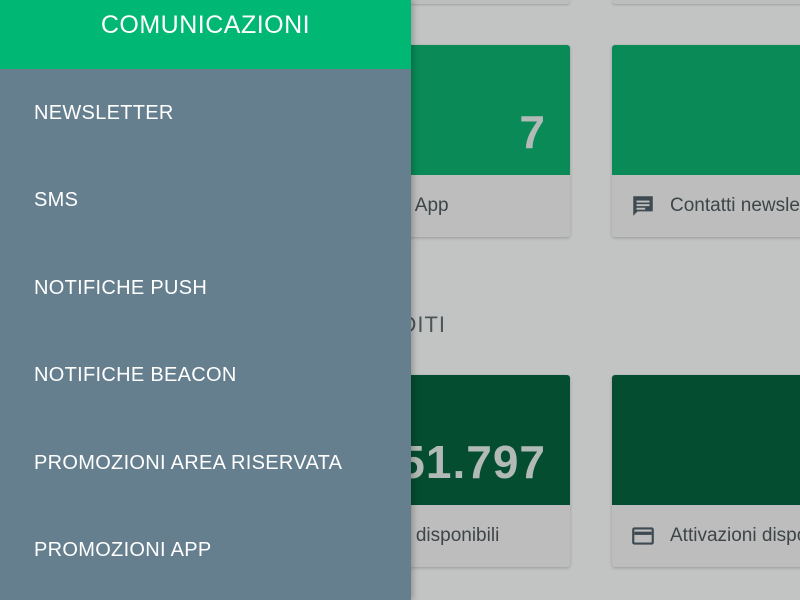 The height and width of the screenshot is (600, 800). What do you see at coordinates (532, 132) in the screenshot?
I see `stat-card-value: 7` at bounding box center [532, 132].